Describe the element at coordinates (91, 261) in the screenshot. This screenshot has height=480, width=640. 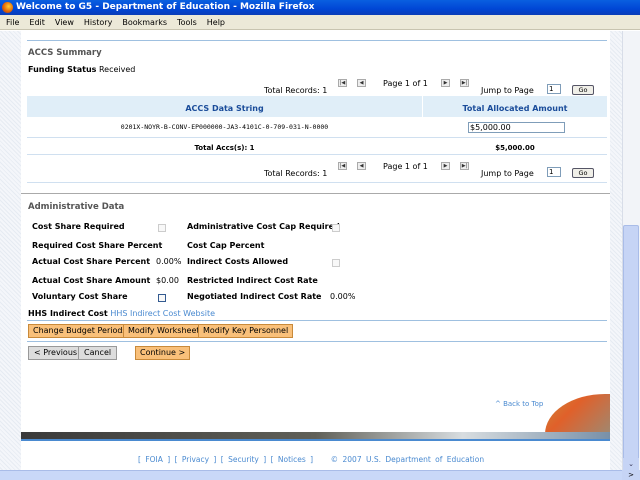
I see `actual-cost-share-percent-label: Actual Cost Share Percent` at that location.